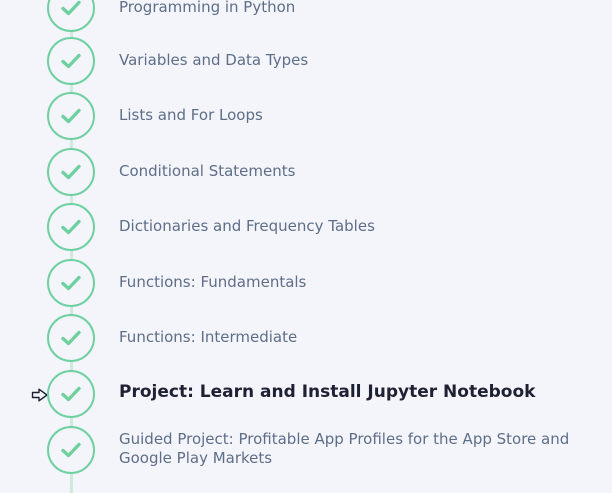 Image resolution: width=612 pixels, height=493 pixels. I want to click on lesson-label: Dictionaries and Frequency Tables, so click(247, 226).